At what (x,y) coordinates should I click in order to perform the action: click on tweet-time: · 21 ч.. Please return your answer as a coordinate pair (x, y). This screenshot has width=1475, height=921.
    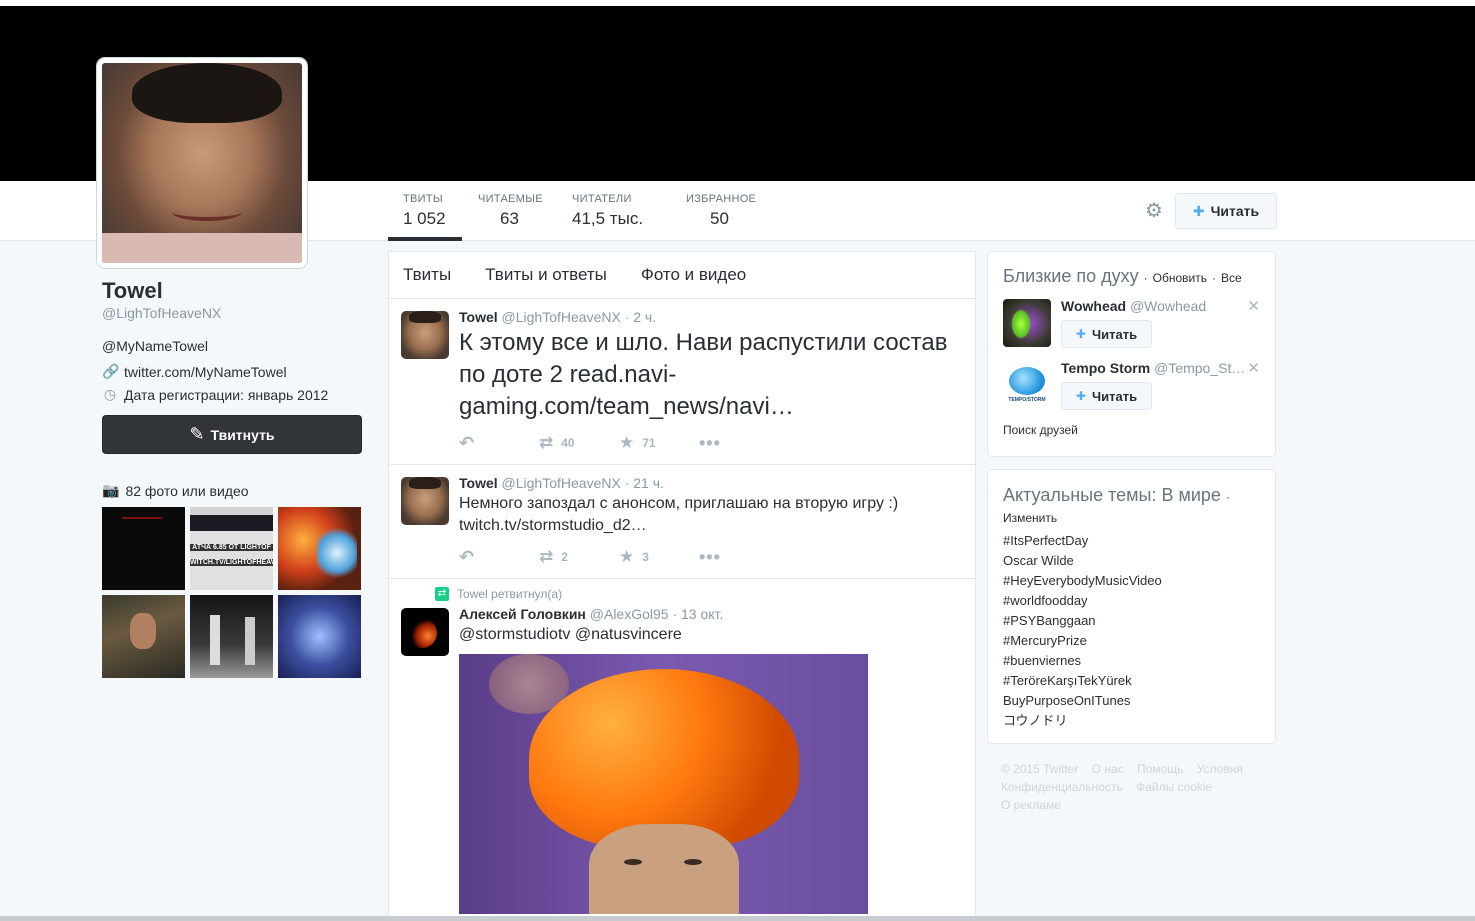
    Looking at the image, I should click on (644, 483).